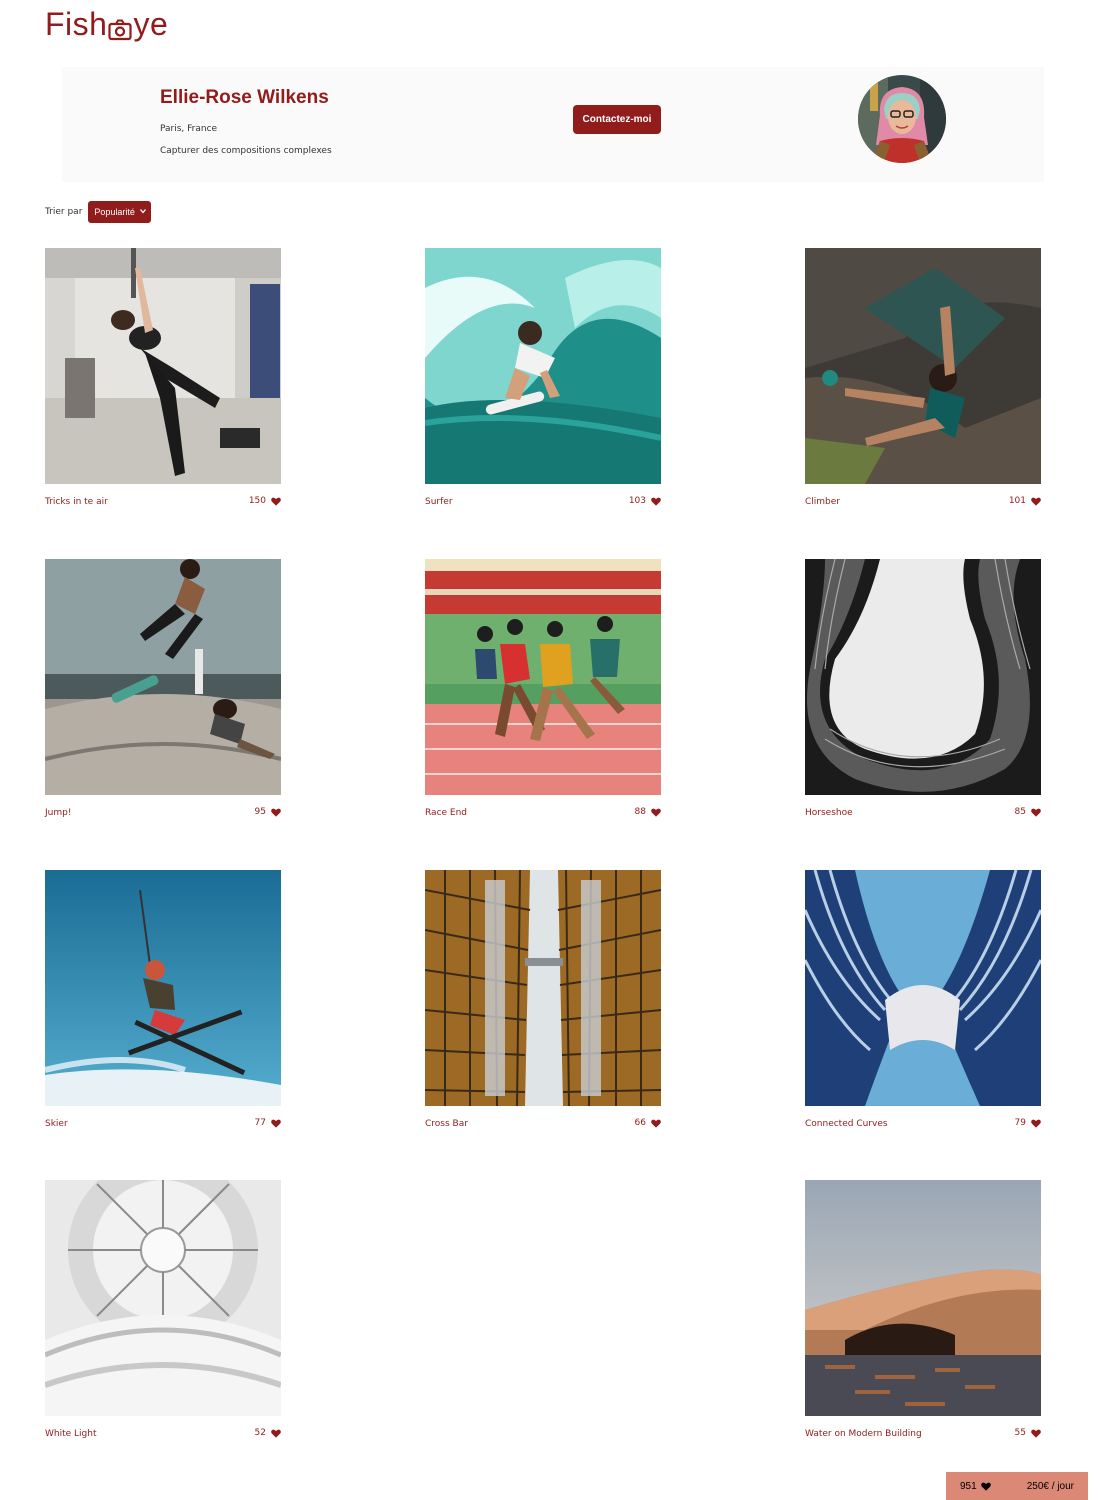 The width and height of the screenshot is (1098, 1500). What do you see at coordinates (968, 1486) in the screenshot?
I see `total-likes-count: 951` at bounding box center [968, 1486].